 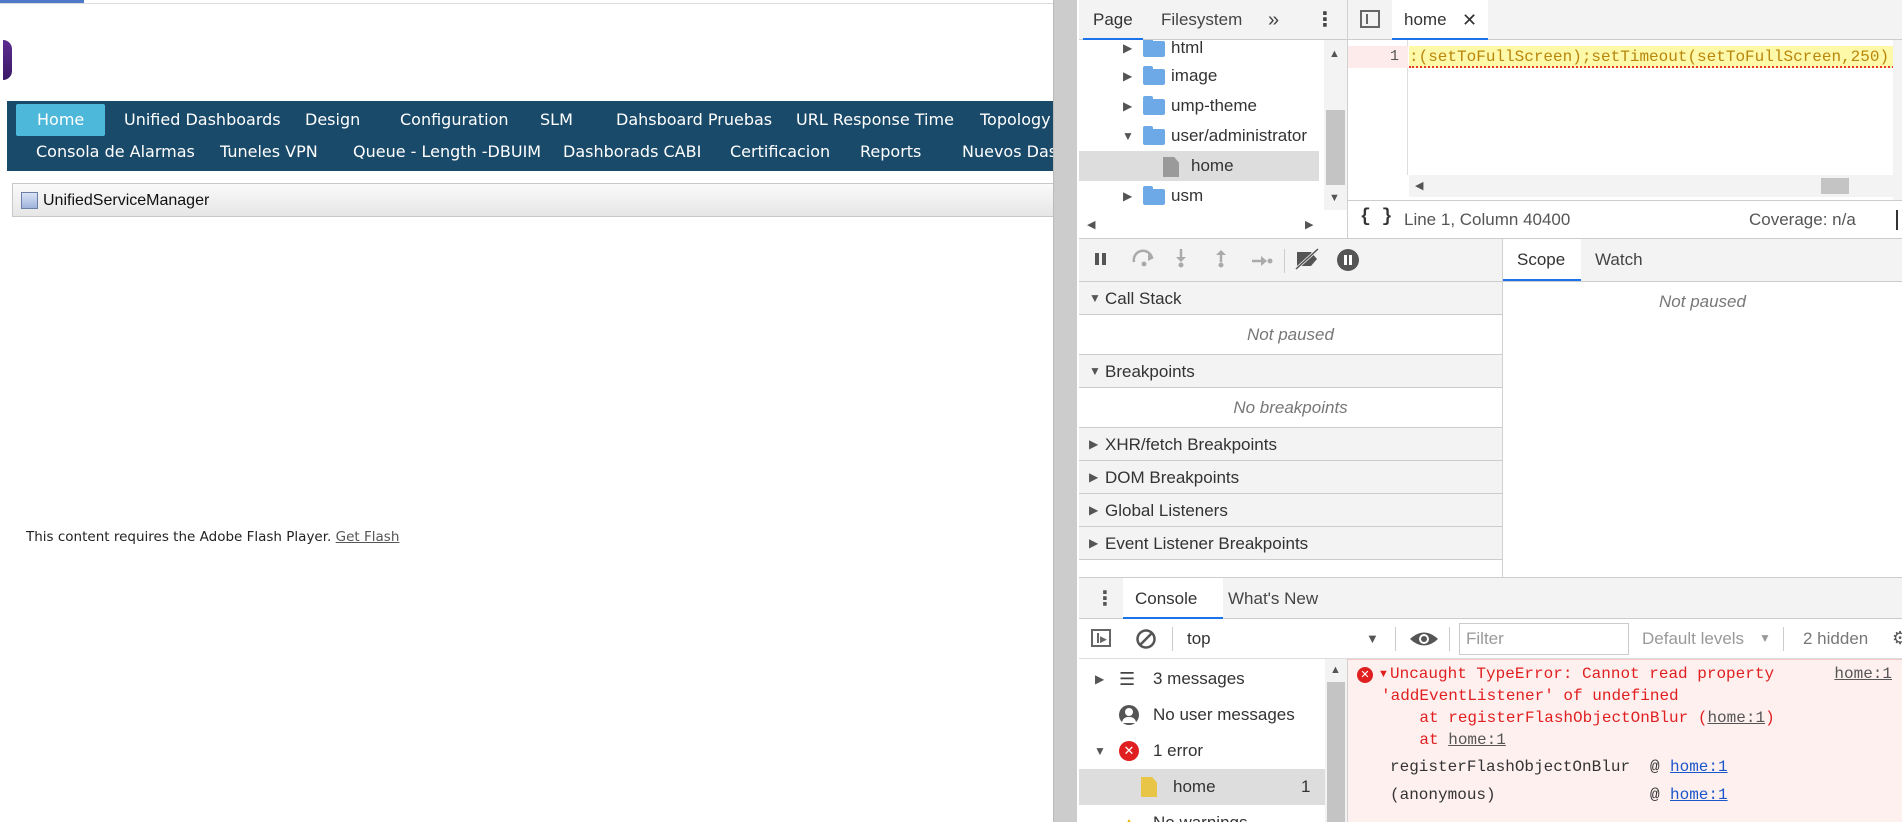 I want to click on more-tabs-icon: », so click(x=1273, y=20).